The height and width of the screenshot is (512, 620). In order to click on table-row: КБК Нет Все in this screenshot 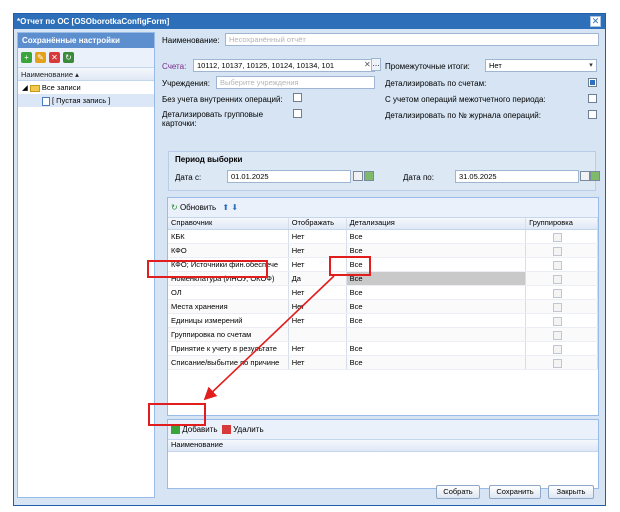, I will do `click(383, 237)`.